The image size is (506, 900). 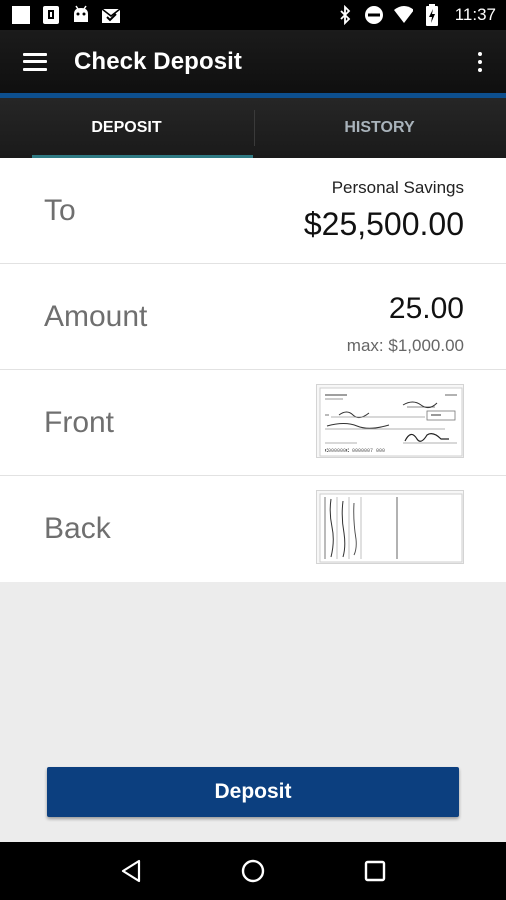 I want to click on status-time: 11:37, so click(x=475, y=14).